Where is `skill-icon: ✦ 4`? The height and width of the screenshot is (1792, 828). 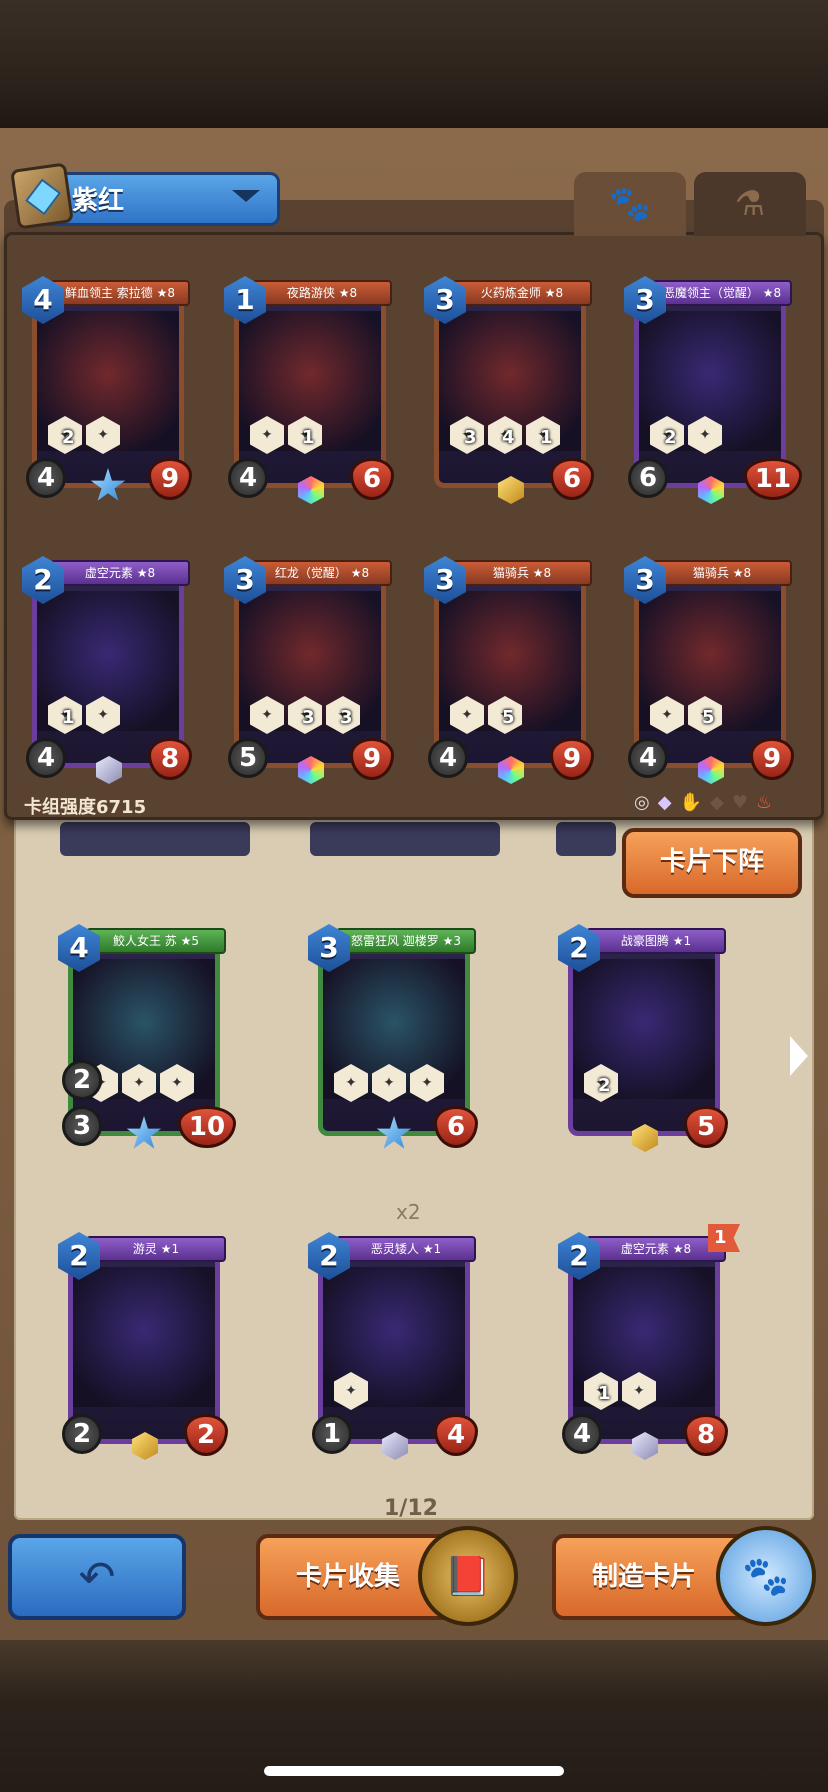
skill-icon: ✦ 4 is located at coordinates (505, 435).